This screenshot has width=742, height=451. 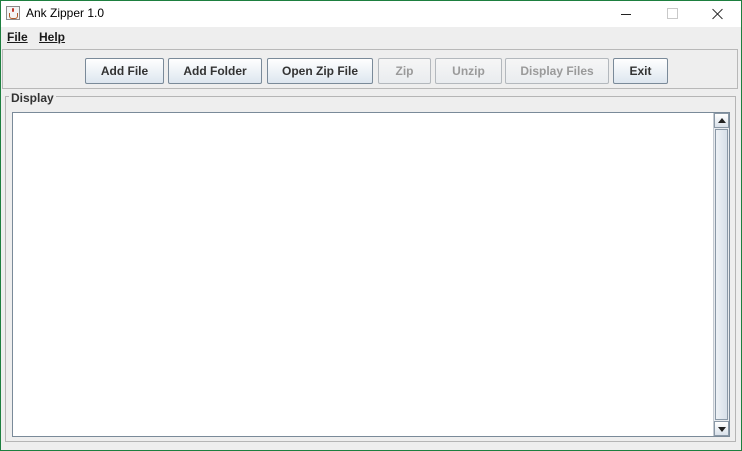 What do you see at coordinates (557, 71) in the screenshot?
I see `display-files-button: Display Files` at bounding box center [557, 71].